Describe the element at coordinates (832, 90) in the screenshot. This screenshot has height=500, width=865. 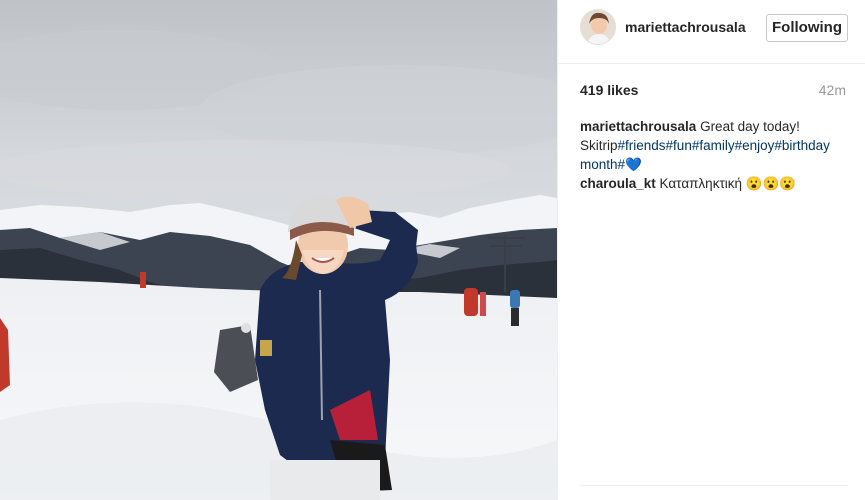
I see `post-time: 42m` at that location.